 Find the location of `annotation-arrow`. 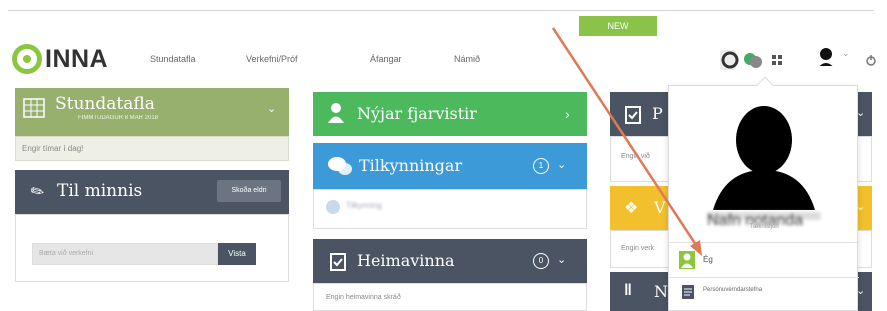

annotation-arrow is located at coordinates (626, 141).